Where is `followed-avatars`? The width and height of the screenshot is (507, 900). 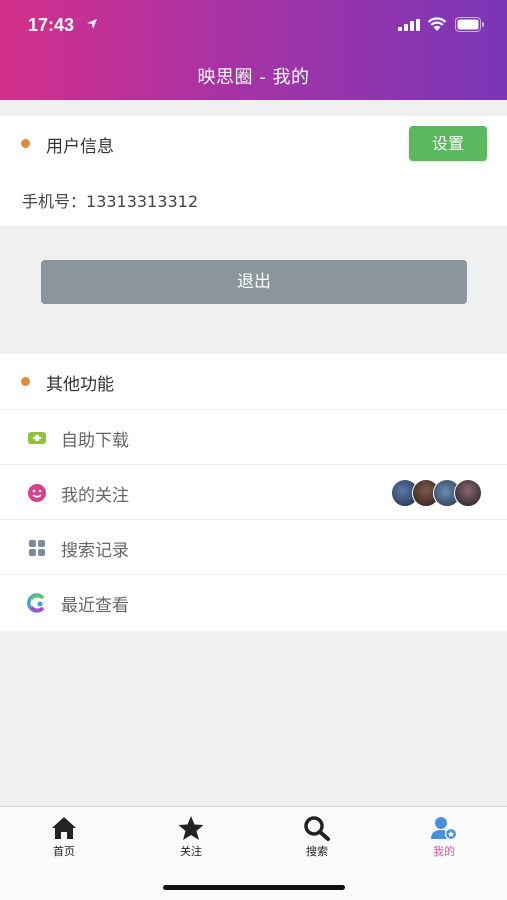
followed-avatars is located at coordinates (437, 493).